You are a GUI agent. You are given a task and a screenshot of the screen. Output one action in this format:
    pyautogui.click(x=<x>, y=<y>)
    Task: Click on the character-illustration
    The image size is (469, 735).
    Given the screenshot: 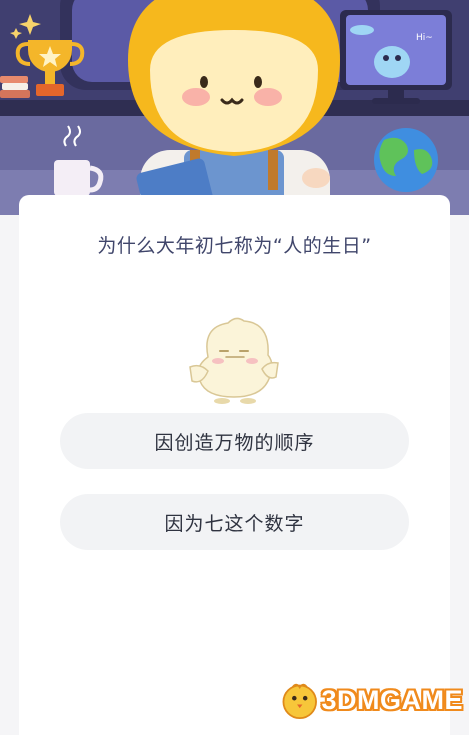 What is the action you would take?
    pyautogui.click(x=234, y=107)
    